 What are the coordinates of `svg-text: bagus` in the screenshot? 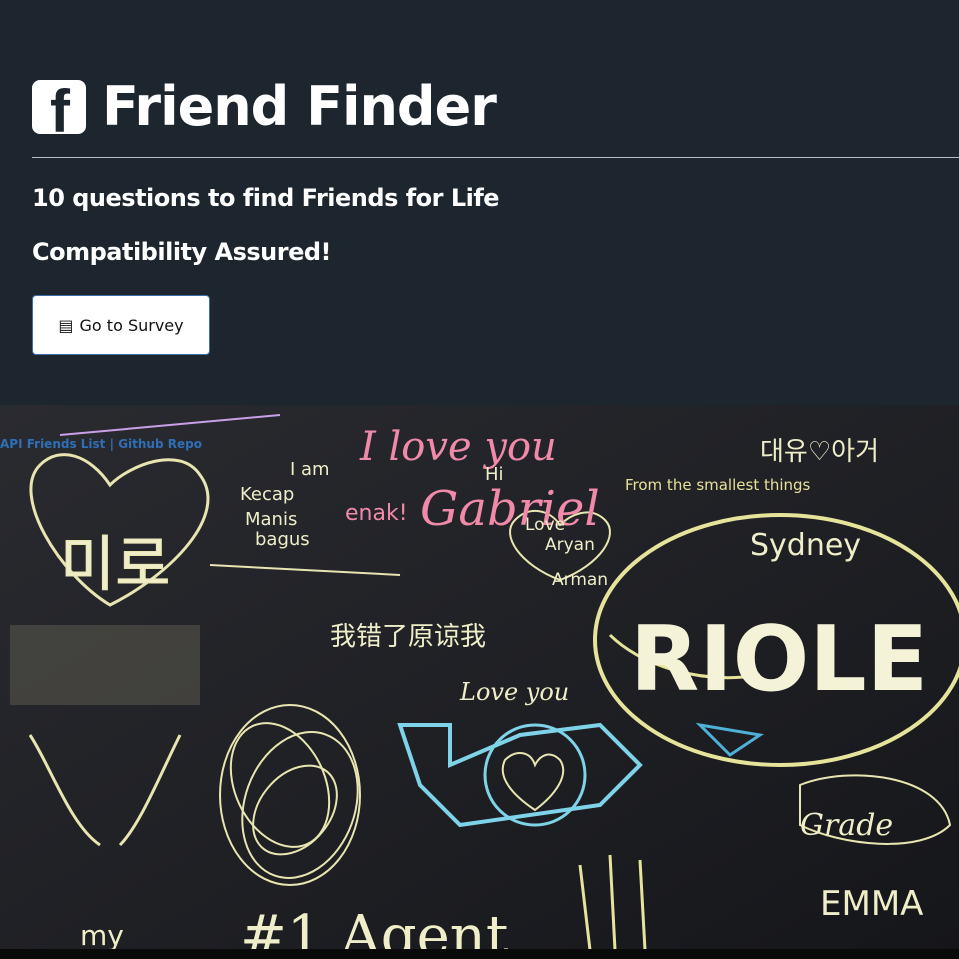 It's located at (282, 539).